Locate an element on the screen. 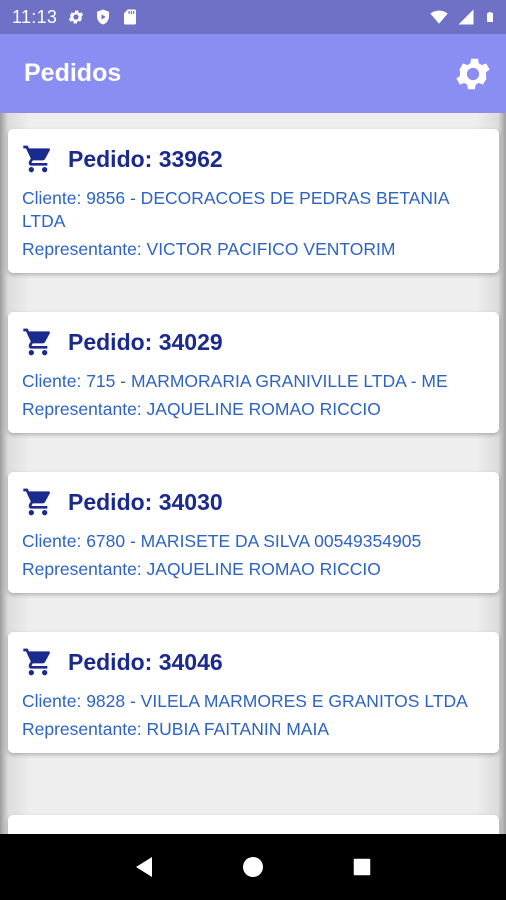 The width and height of the screenshot is (506, 900). order-header: Pedido: 34030 is located at coordinates (253, 502).